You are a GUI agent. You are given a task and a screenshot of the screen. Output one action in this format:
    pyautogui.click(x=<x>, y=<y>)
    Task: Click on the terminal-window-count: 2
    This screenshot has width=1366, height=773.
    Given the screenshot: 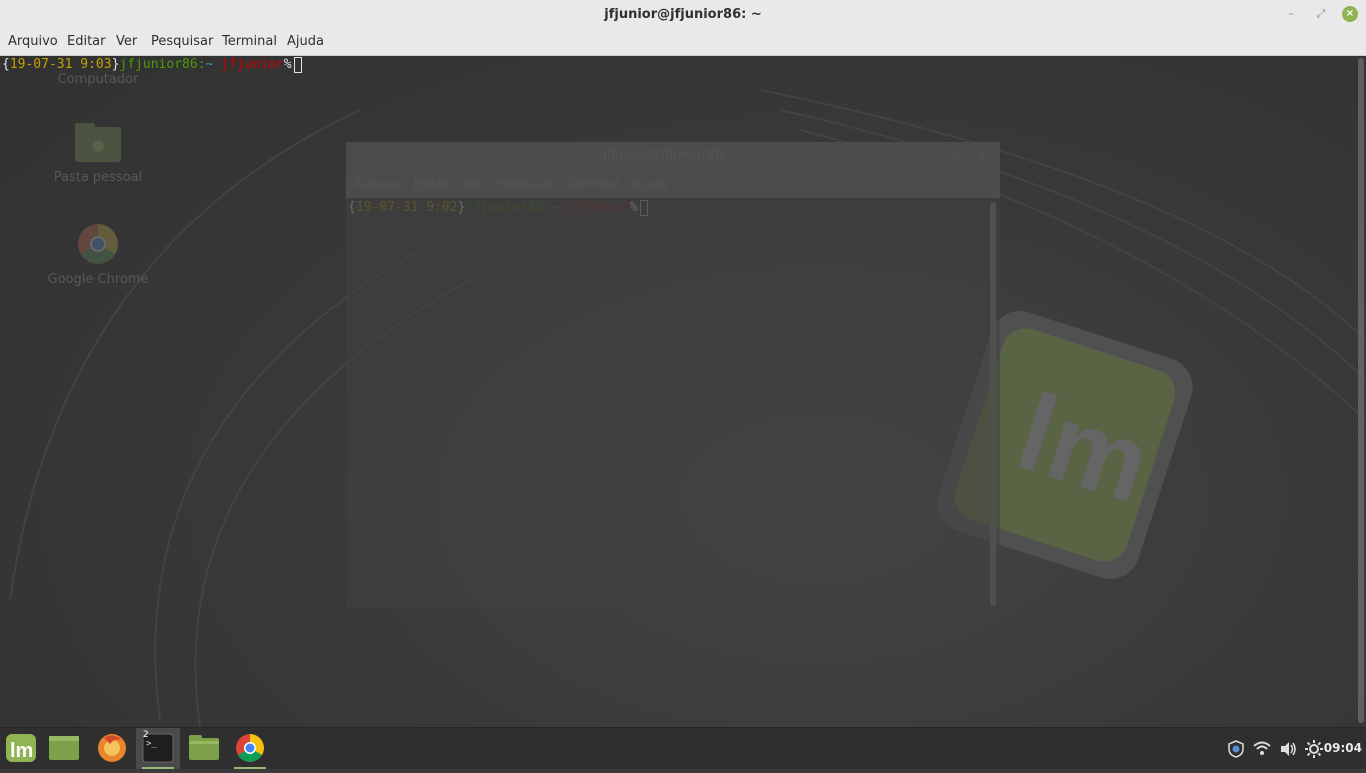 What is the action you would take?
    pyautogui.click(x=146, y=735)
    